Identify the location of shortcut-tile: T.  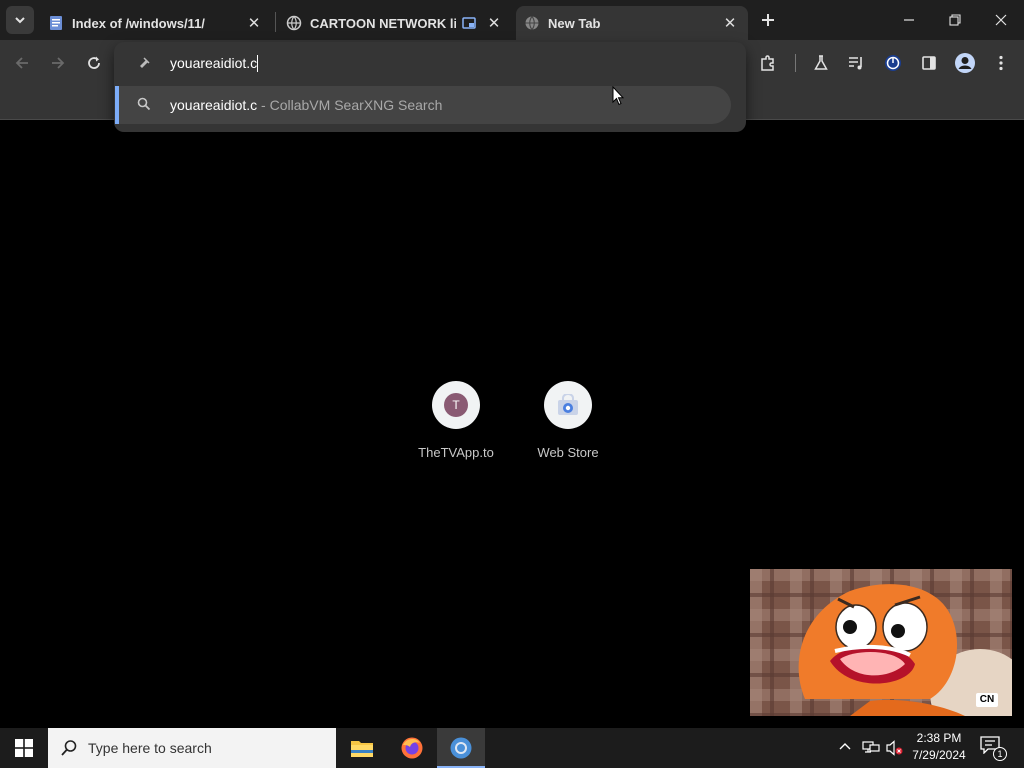
(456, 405).